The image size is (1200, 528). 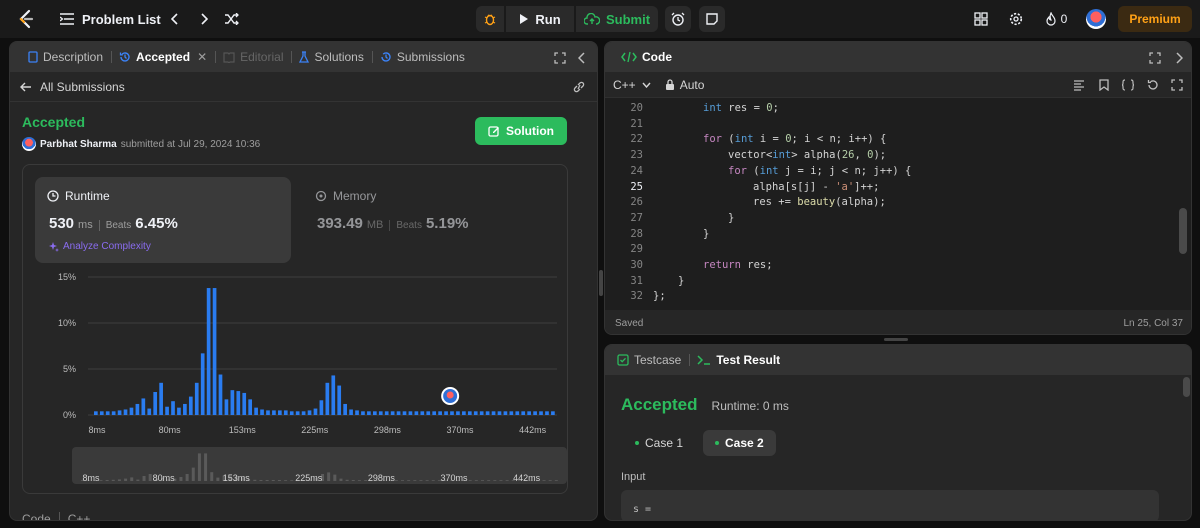 I want to click on timer-button, so click(x=678, y=19).